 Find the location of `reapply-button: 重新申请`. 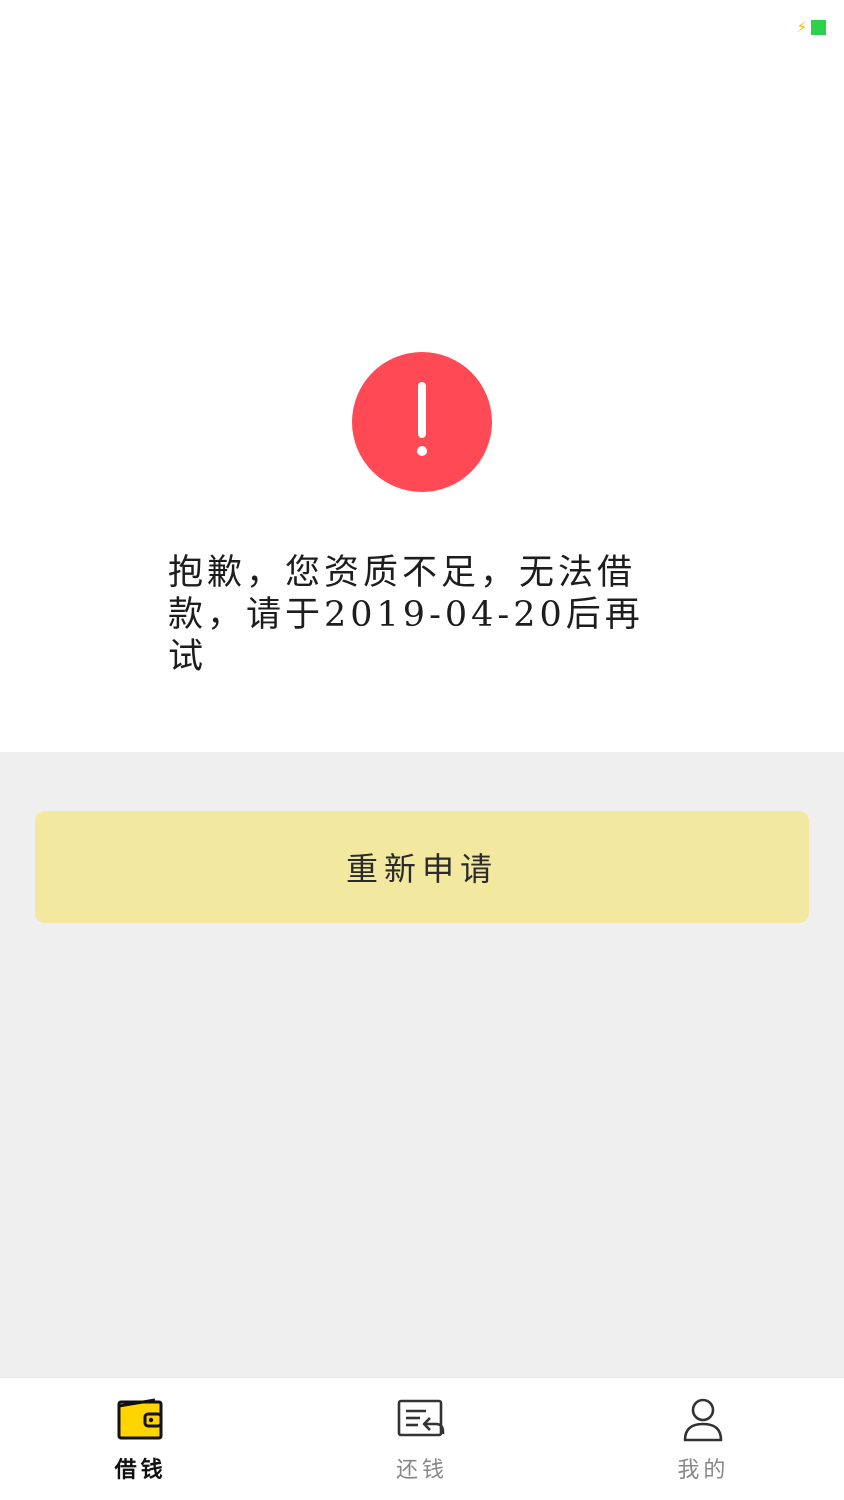

reapply-button: 重新申请 is located at coordinates (422, 867).